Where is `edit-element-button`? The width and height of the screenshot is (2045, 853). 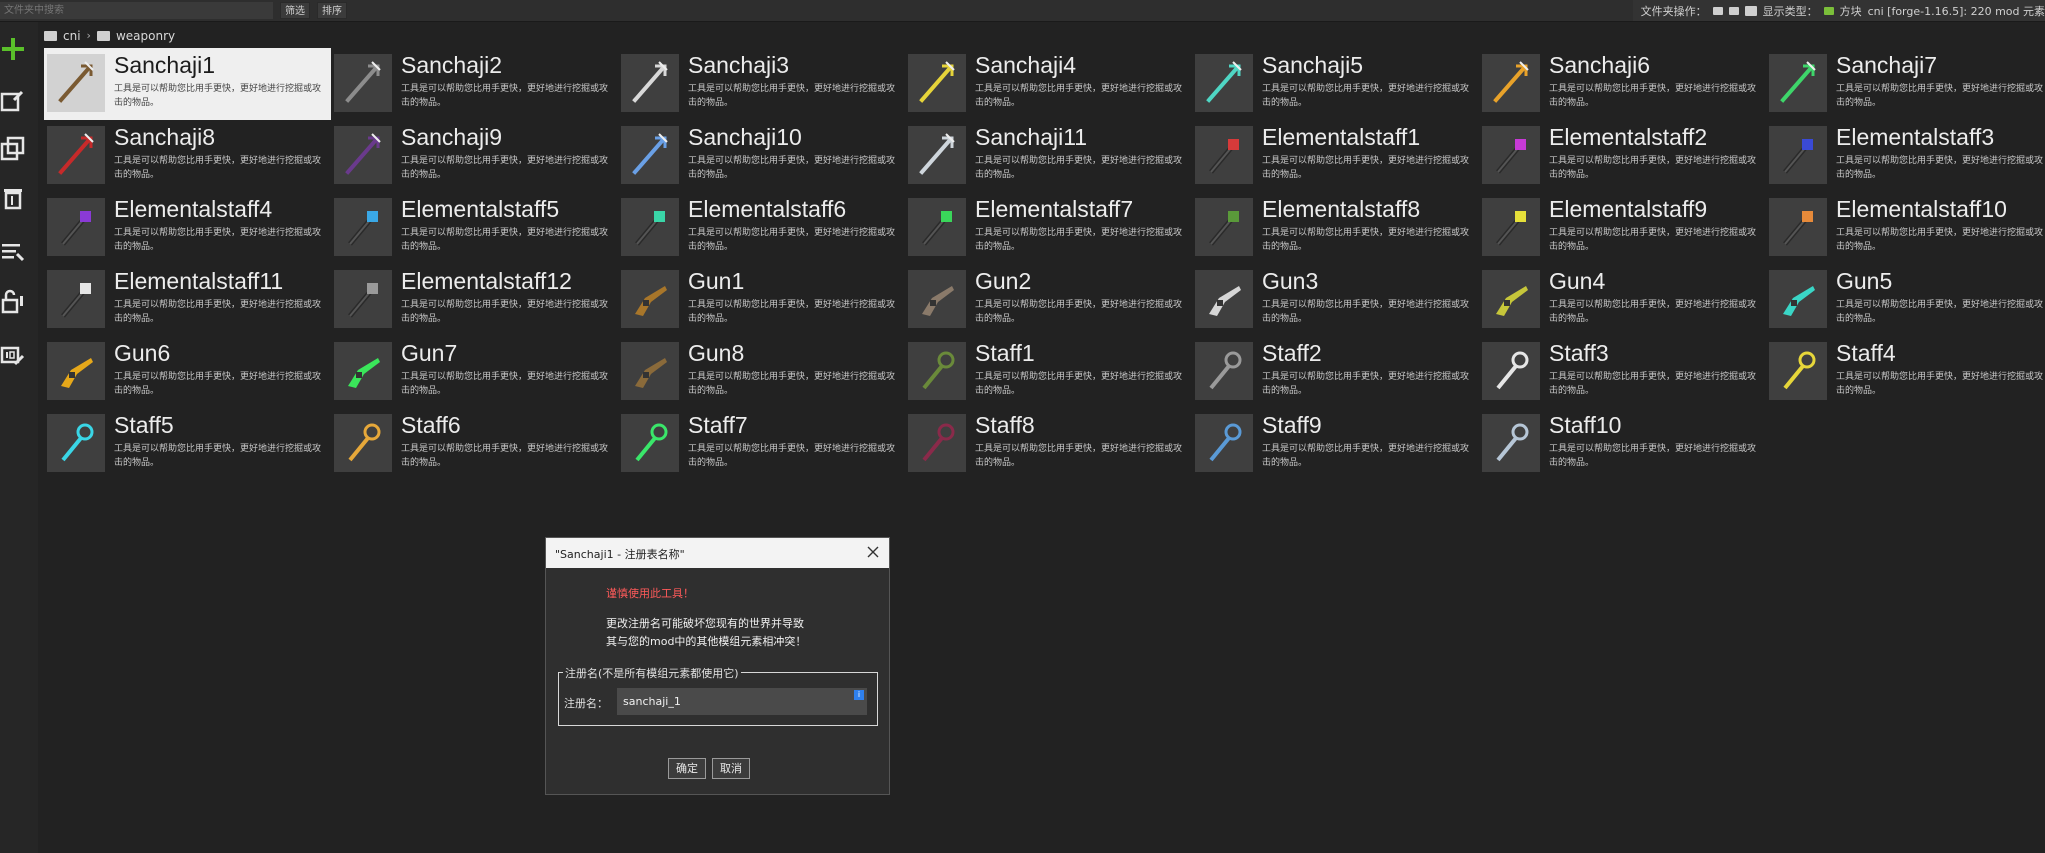
edit-element-button is located at coordinates (13, 101).